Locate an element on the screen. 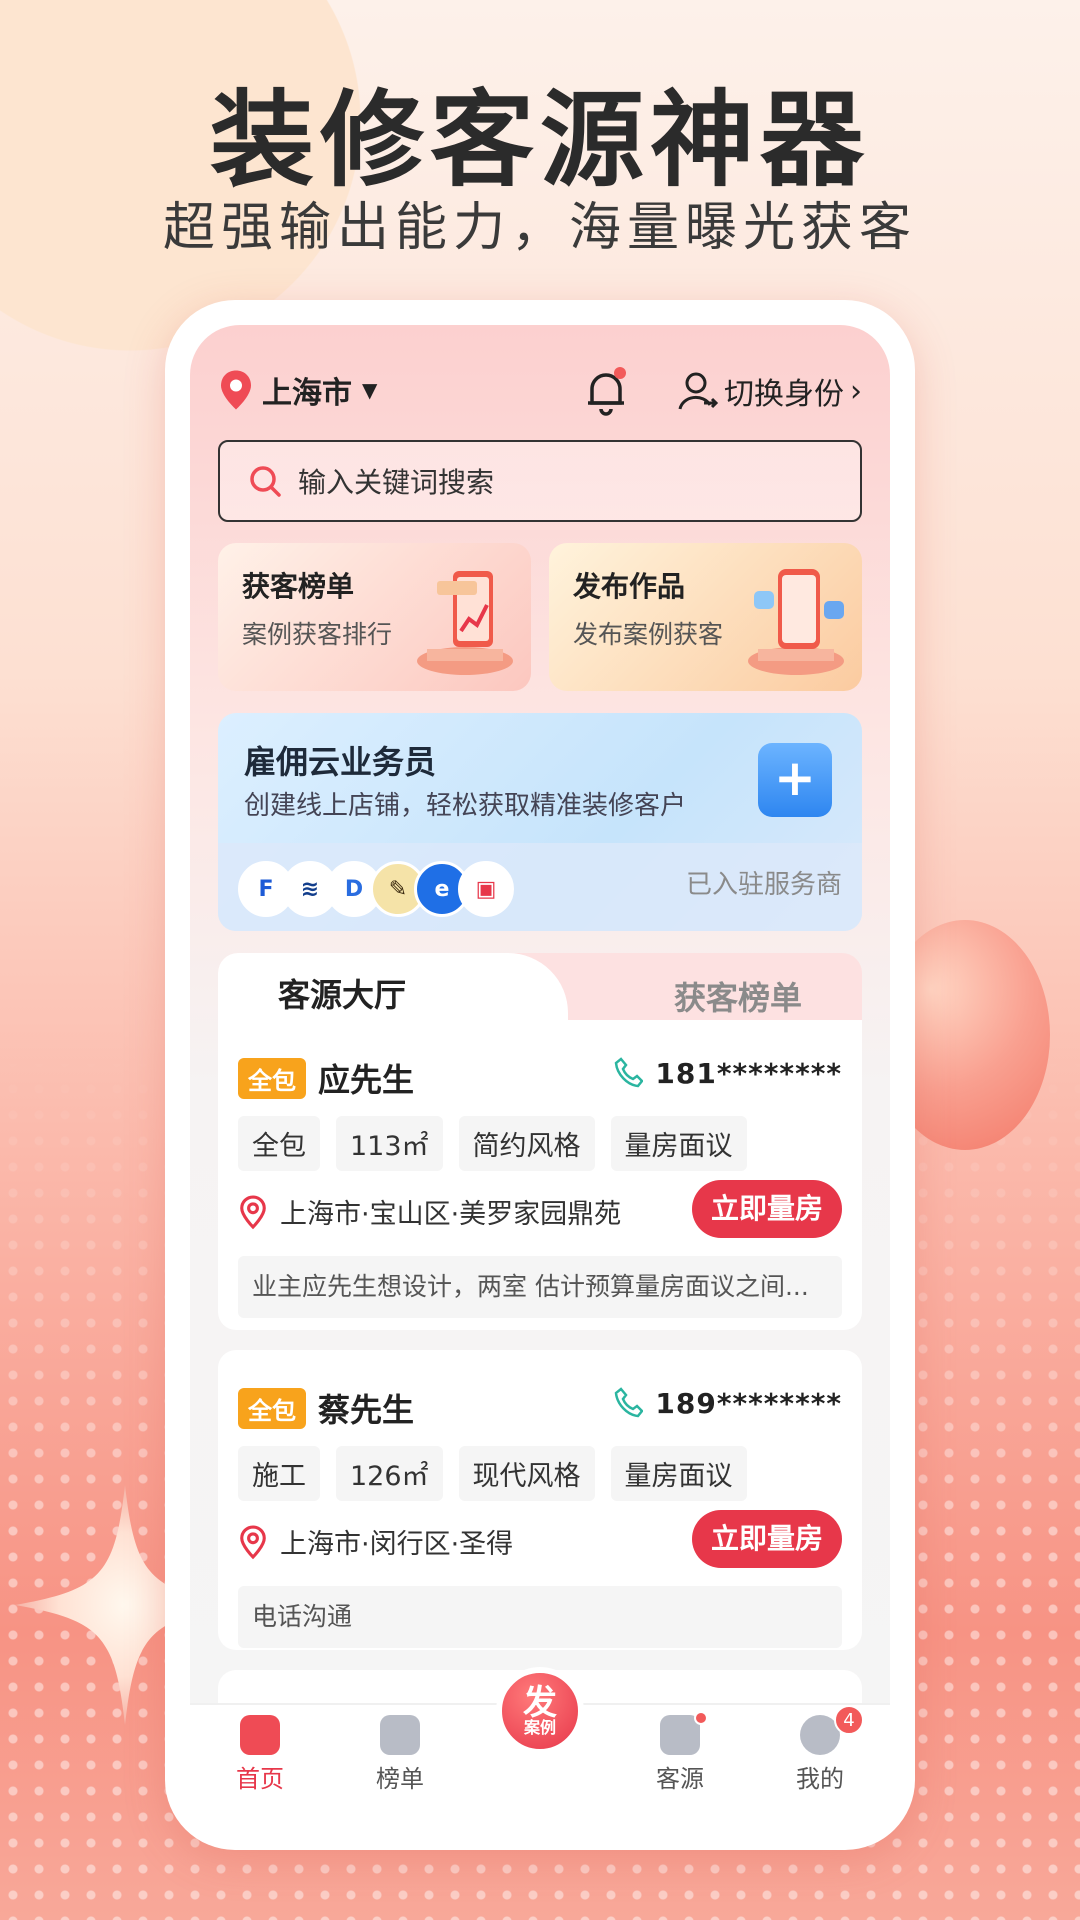 The height and width of the screenshot is (1920, 1080). tag-style: 现代风格 is located at coordinates (526, 1473).